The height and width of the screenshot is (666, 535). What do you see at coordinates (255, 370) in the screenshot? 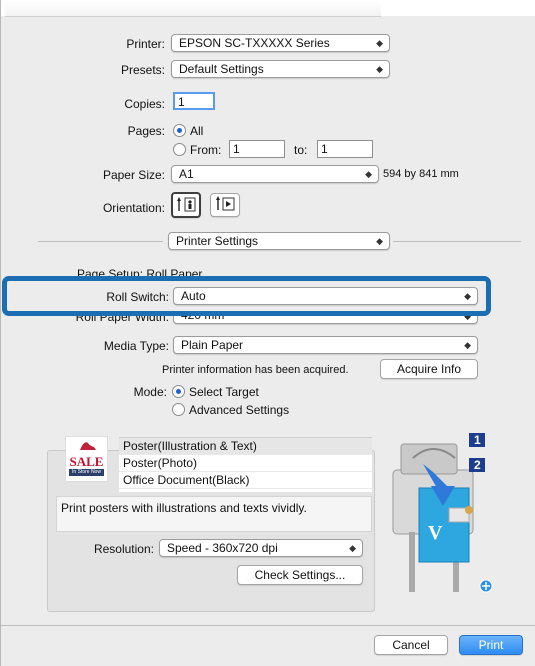
I see `printer-info-text: Printer information has been acquired.` at bounding box center [255, 370].